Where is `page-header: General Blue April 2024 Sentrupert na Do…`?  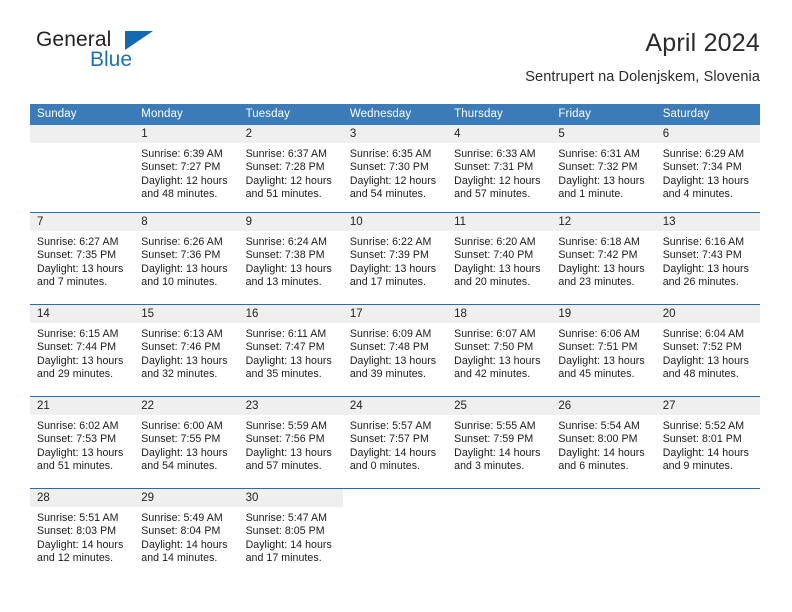 page-header: General Blue April 2024 Sentrupert na Do… is located at coordinates (395, 59).